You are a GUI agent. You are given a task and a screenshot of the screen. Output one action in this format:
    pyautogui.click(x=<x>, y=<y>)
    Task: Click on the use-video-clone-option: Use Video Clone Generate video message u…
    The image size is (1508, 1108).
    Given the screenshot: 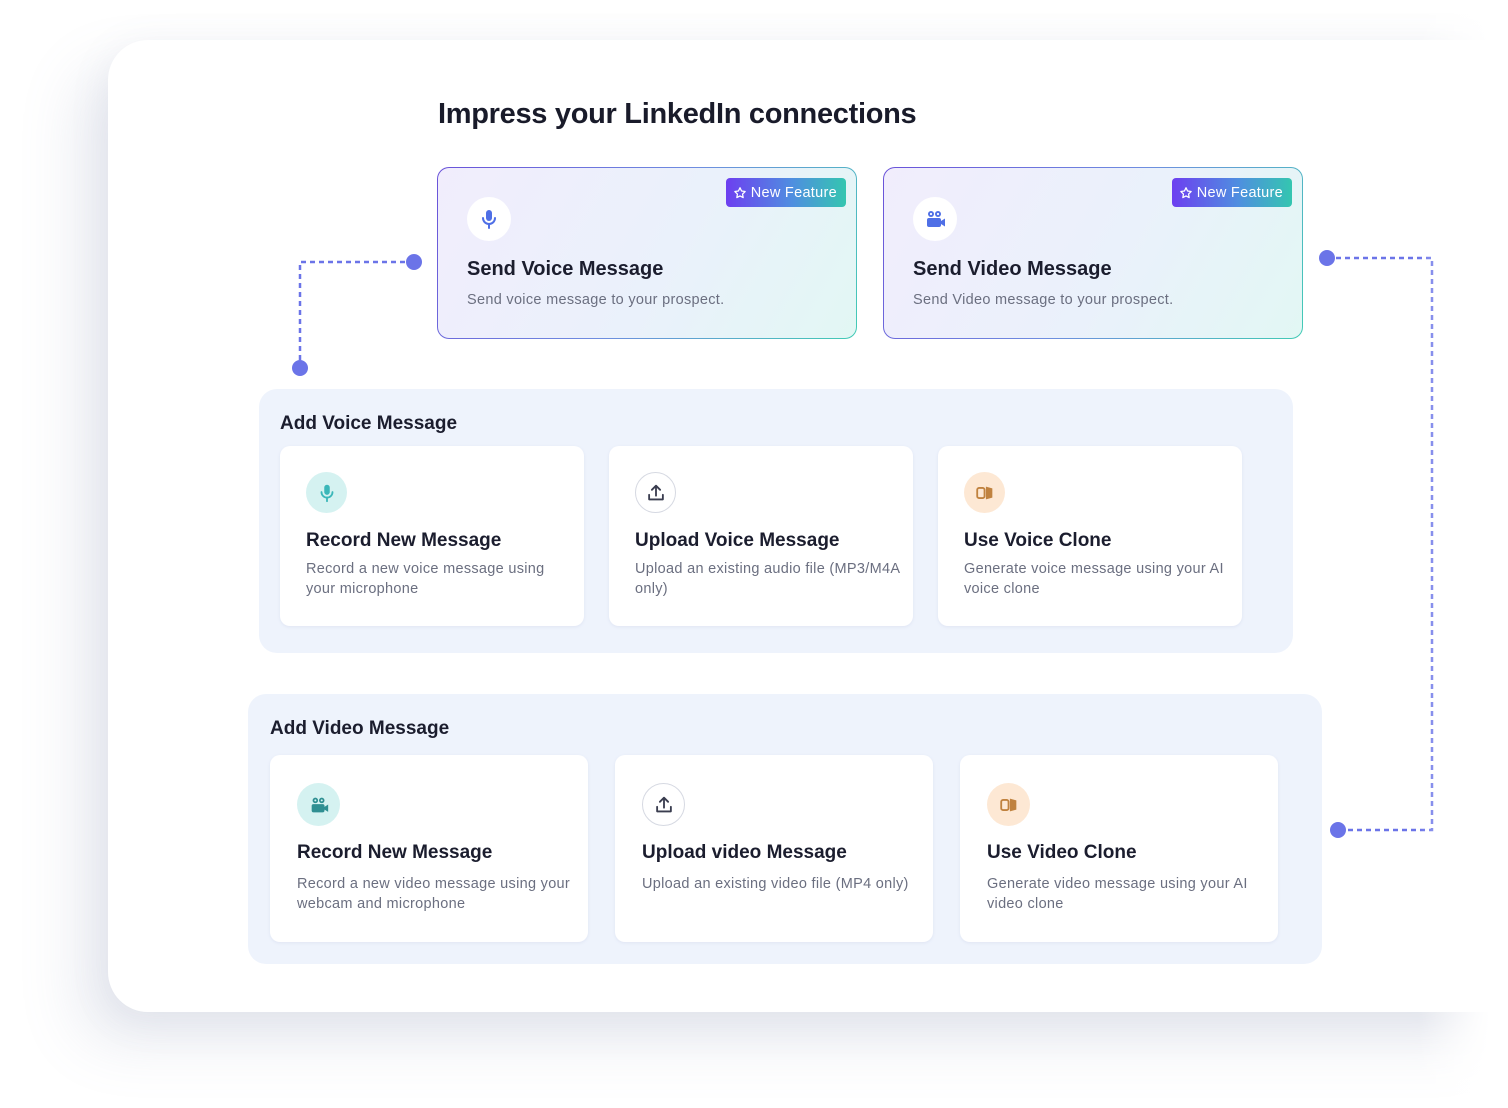 What is the action you would take?
    pyautogui.click(x=1119, y=848)
    